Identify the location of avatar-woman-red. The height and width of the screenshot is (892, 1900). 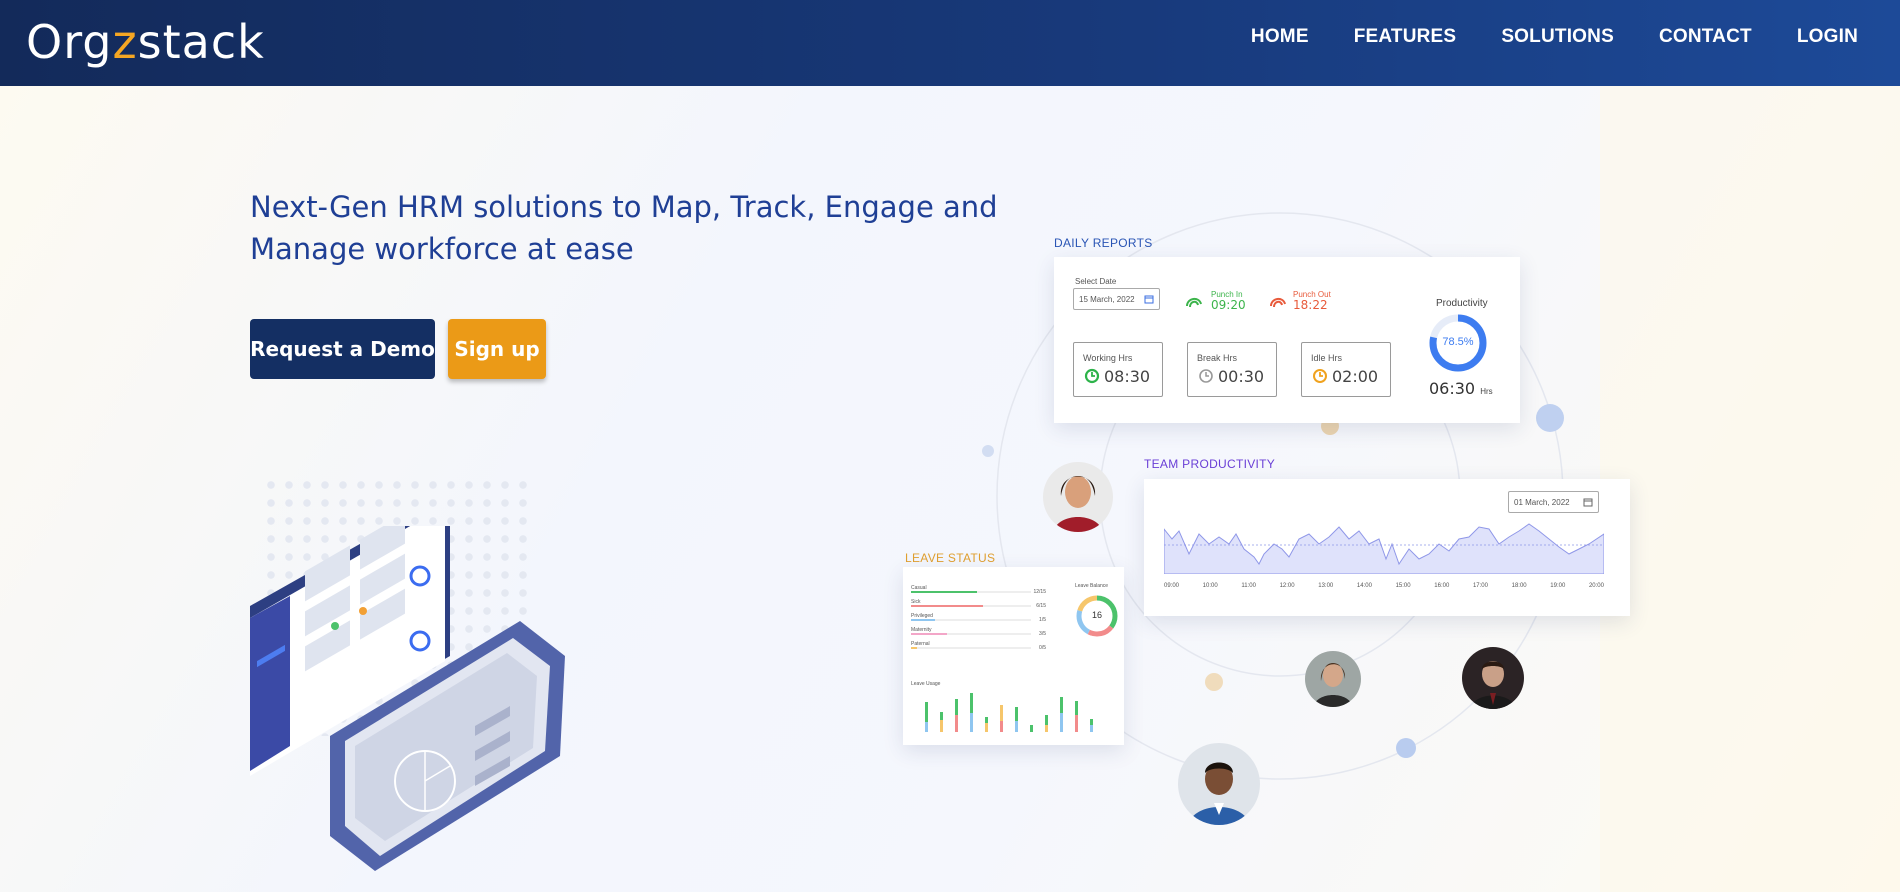
(1078, 497).